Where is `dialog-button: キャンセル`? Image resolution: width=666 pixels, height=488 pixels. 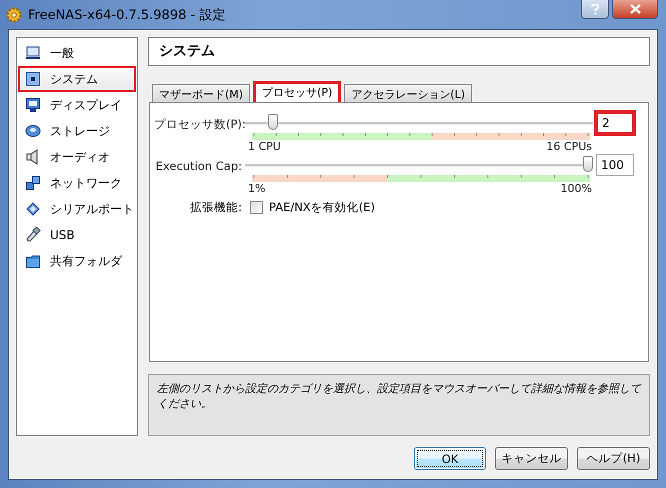 dialog-button: キャンセル is located at coordinates (531, 458).